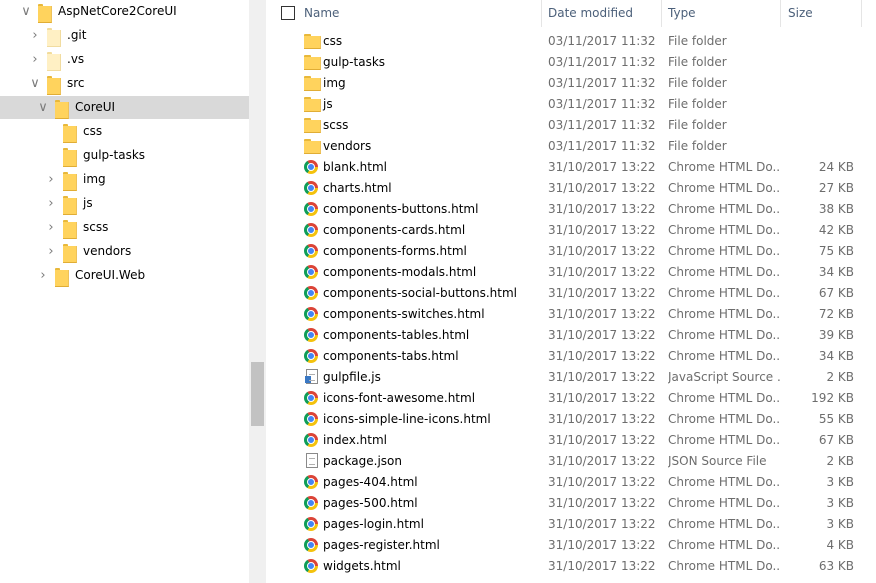 The height and width of the screenshot is (583, 876). I want to click on file-name: pages-500.html, so click(370, 503).